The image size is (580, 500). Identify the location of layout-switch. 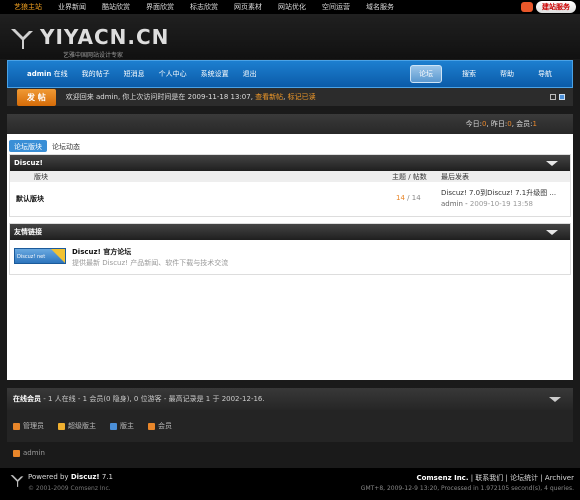
(557, 97).